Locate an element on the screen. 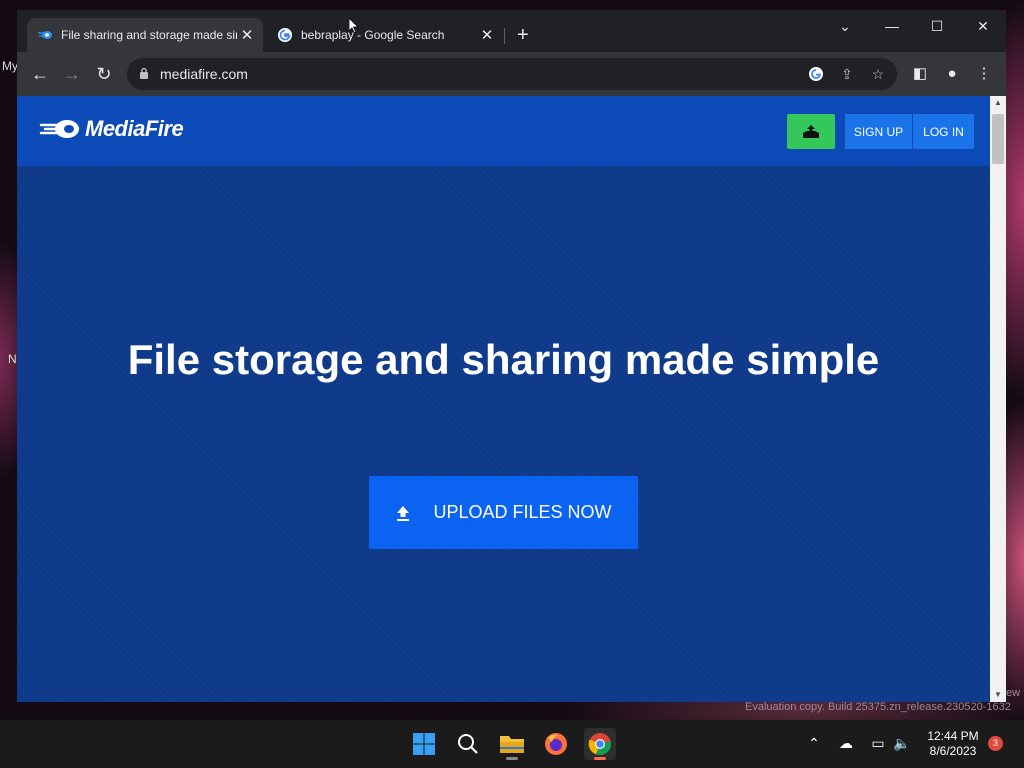 Image resolution: width=1024 pixels, height=768 pixels. minimize-button: — is located at coordinates (892, 26).